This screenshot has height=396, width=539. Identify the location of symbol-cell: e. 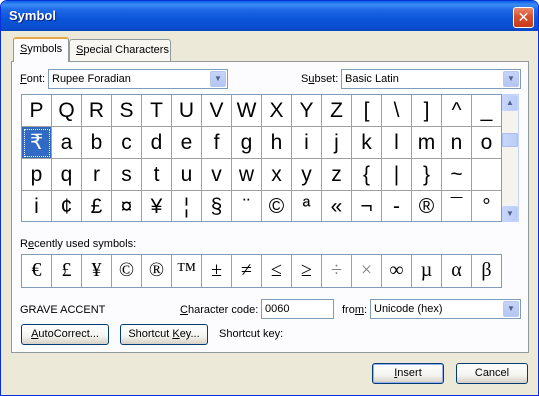
(187, 143).